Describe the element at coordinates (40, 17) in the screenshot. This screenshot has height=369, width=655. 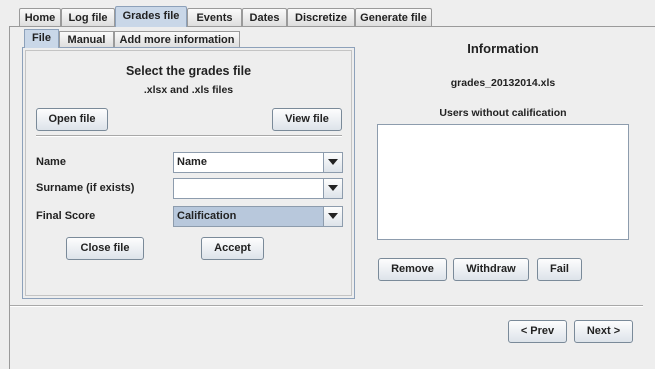
I see `tab-home: Home` at that location.